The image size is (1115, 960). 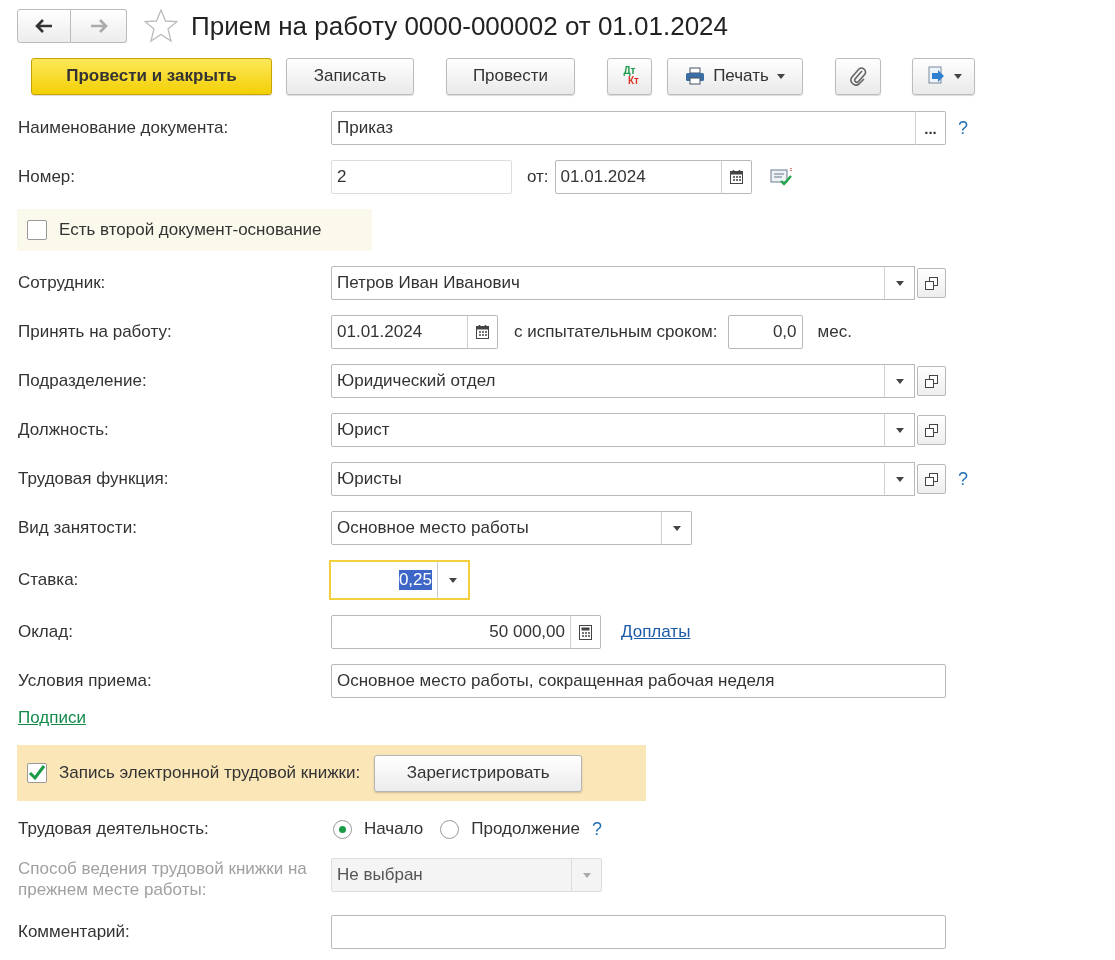 I want to click on dropdown-button, so click(x=676, y=528).